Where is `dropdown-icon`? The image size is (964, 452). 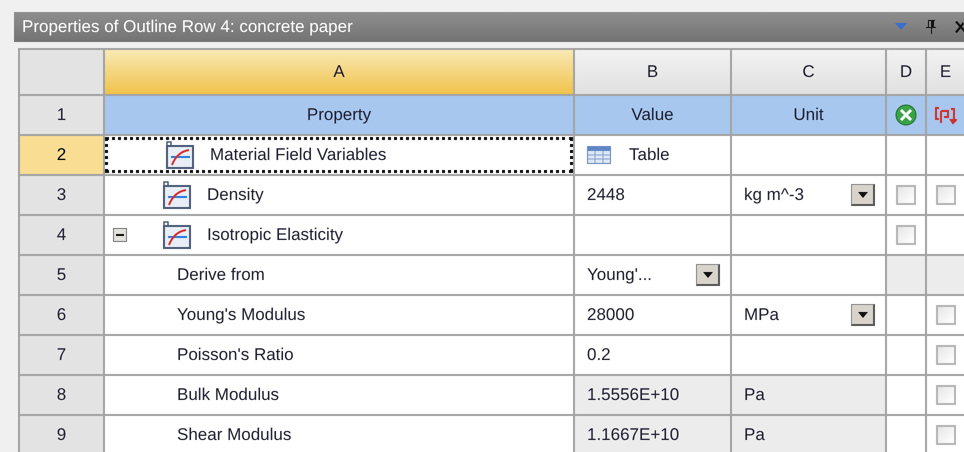 dropdown-icon is located at coordinates (901, 27).